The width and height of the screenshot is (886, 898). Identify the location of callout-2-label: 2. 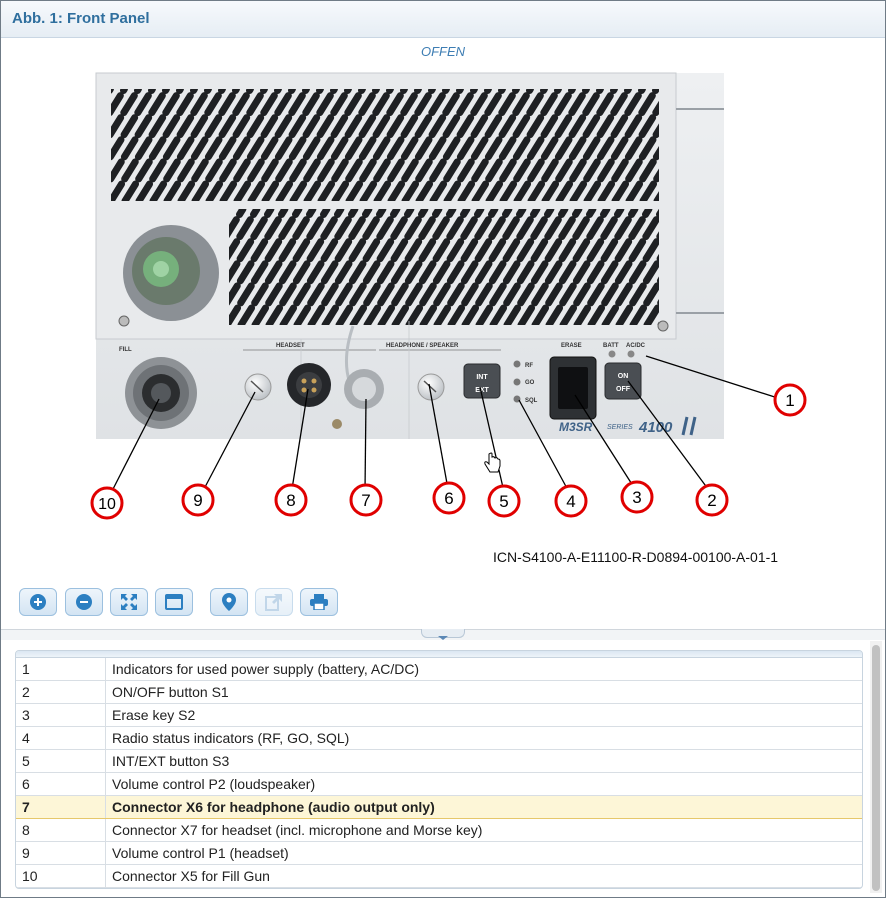
(711, 500).